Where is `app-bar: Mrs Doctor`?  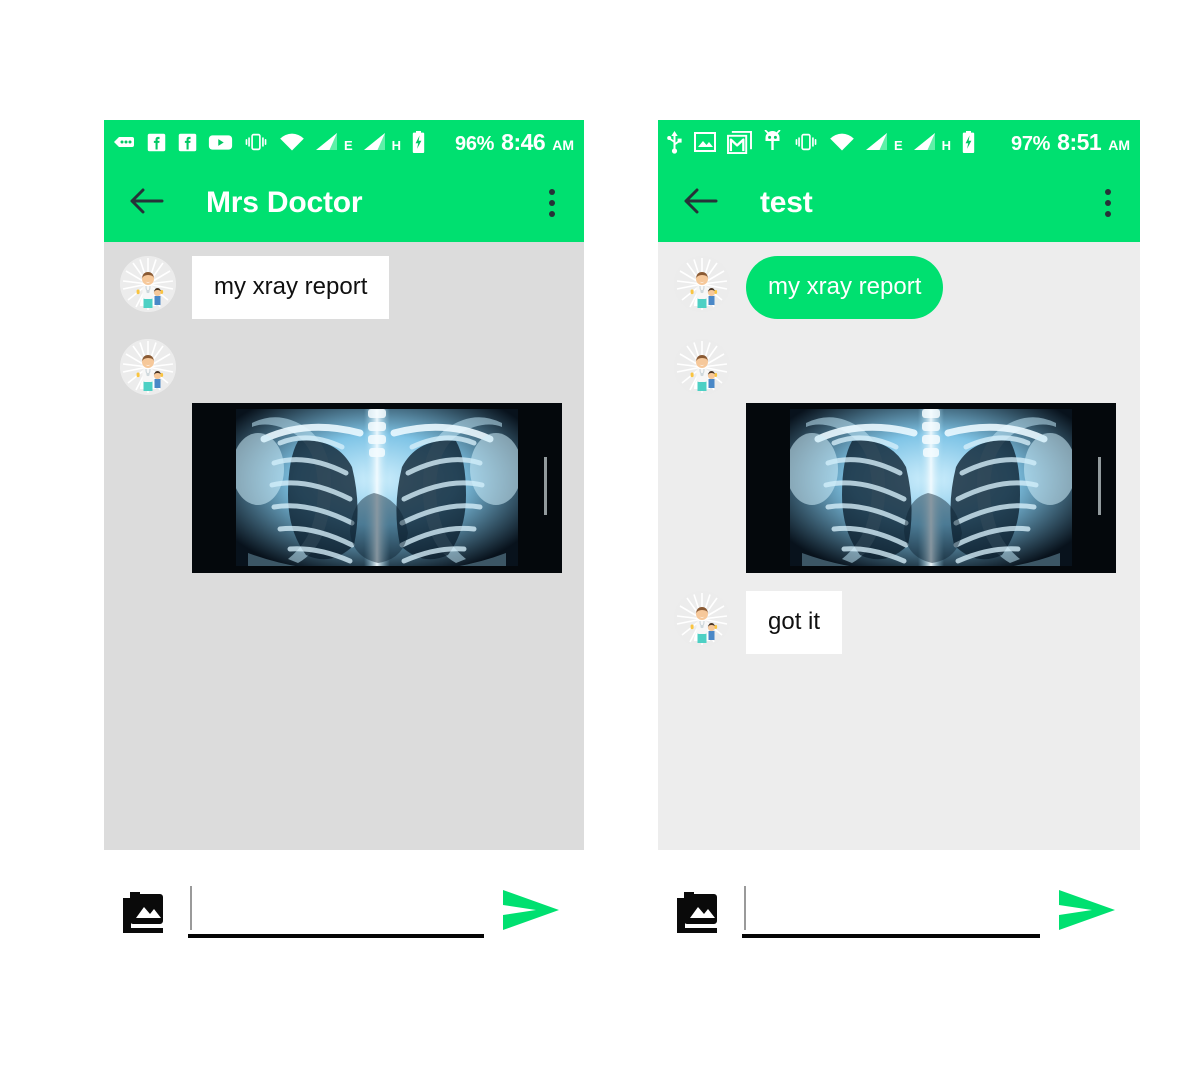 app-bar: Mrs Doctor is located at coordinates (344, 203).